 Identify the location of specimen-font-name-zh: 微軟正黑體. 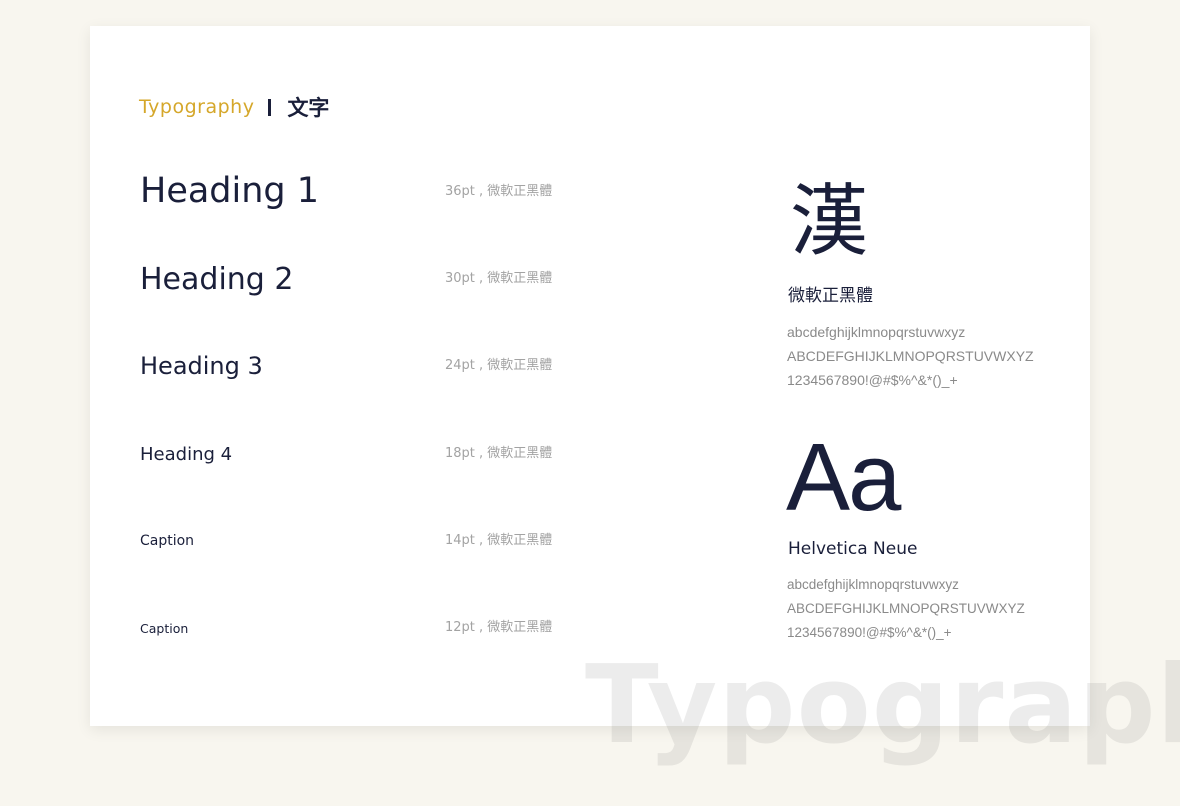
(830, 296).